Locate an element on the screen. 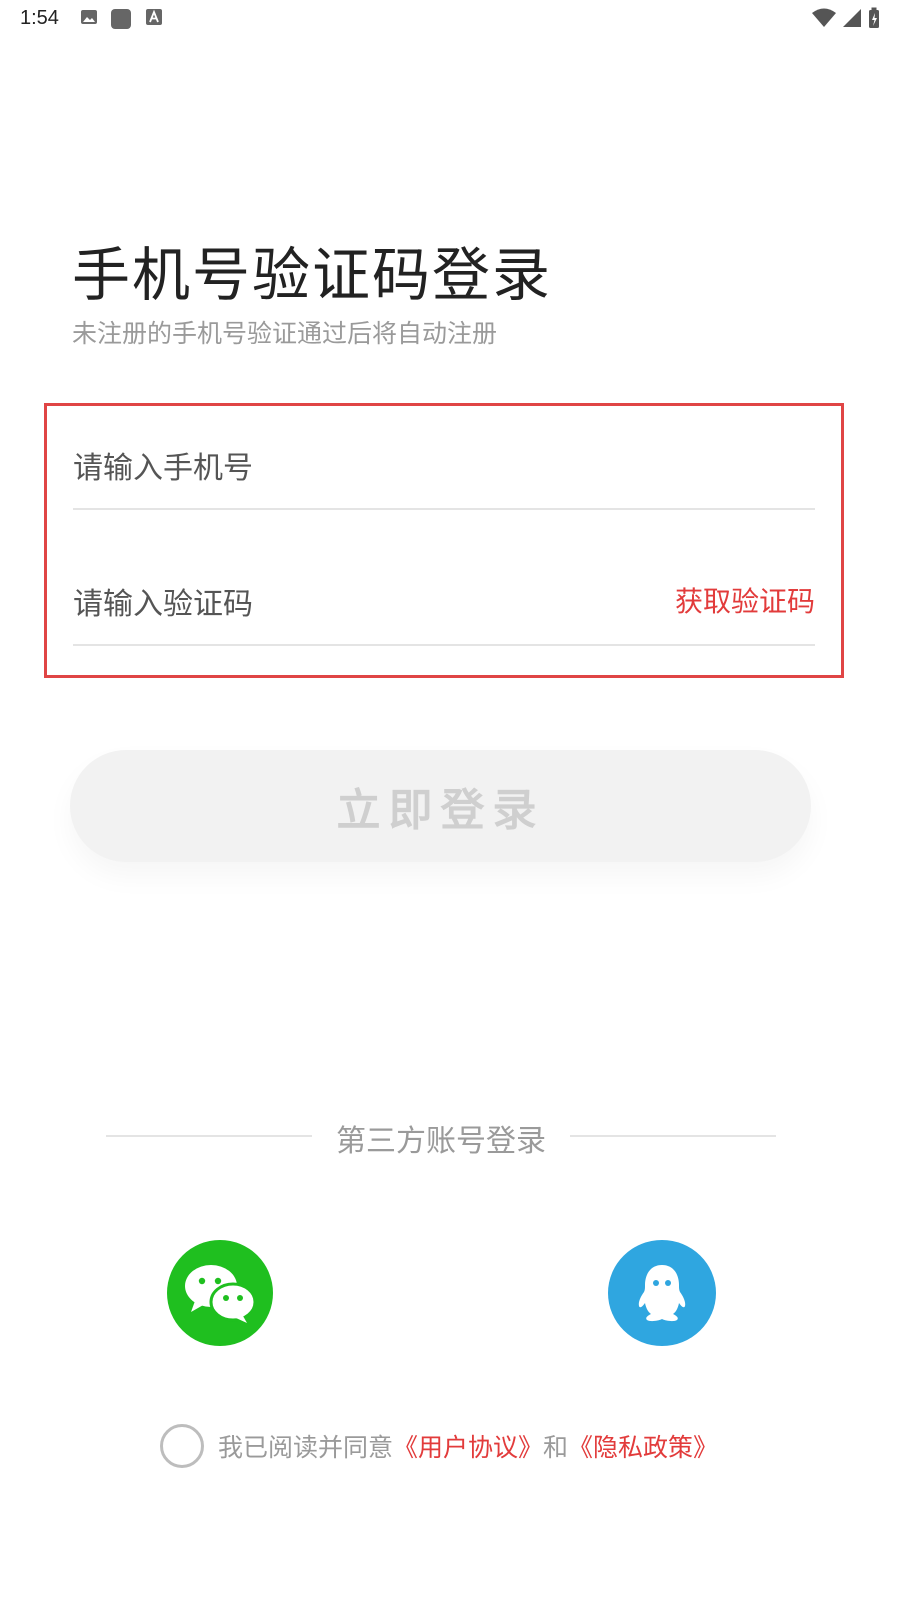 The height and width of the screenshot is (1600, 900). status-right is located at coordinates (846, 18).